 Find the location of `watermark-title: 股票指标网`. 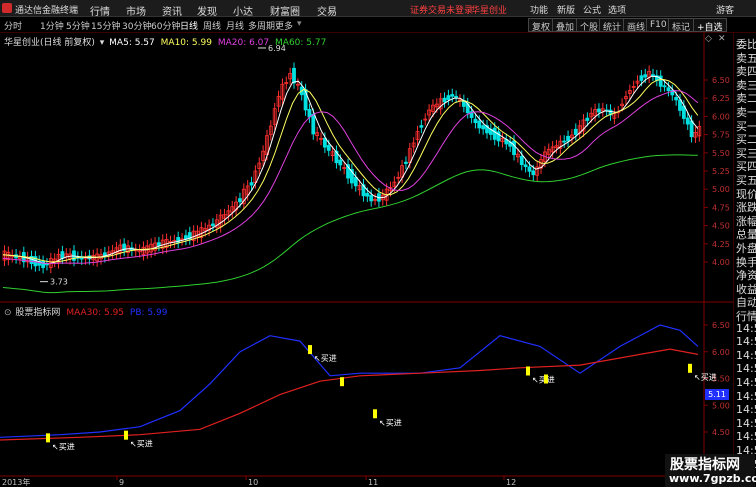

watermark-title: 股票指标网 is located at coordinates (705, 465).